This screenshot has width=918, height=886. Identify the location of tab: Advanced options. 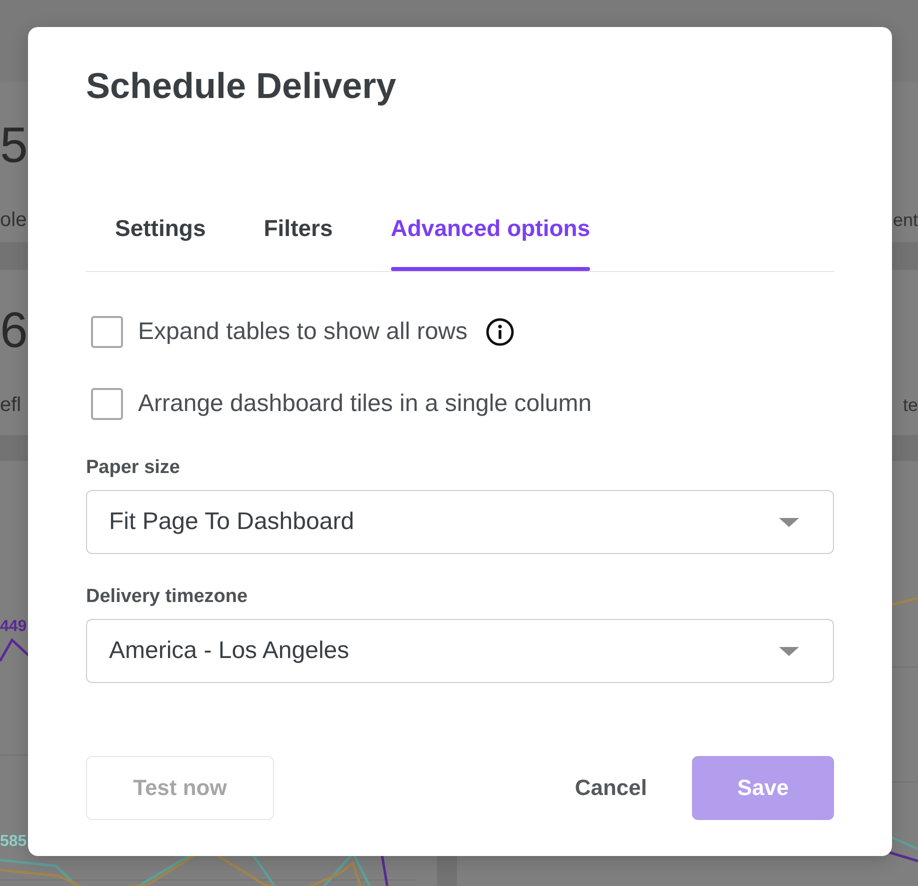
(490, 235).